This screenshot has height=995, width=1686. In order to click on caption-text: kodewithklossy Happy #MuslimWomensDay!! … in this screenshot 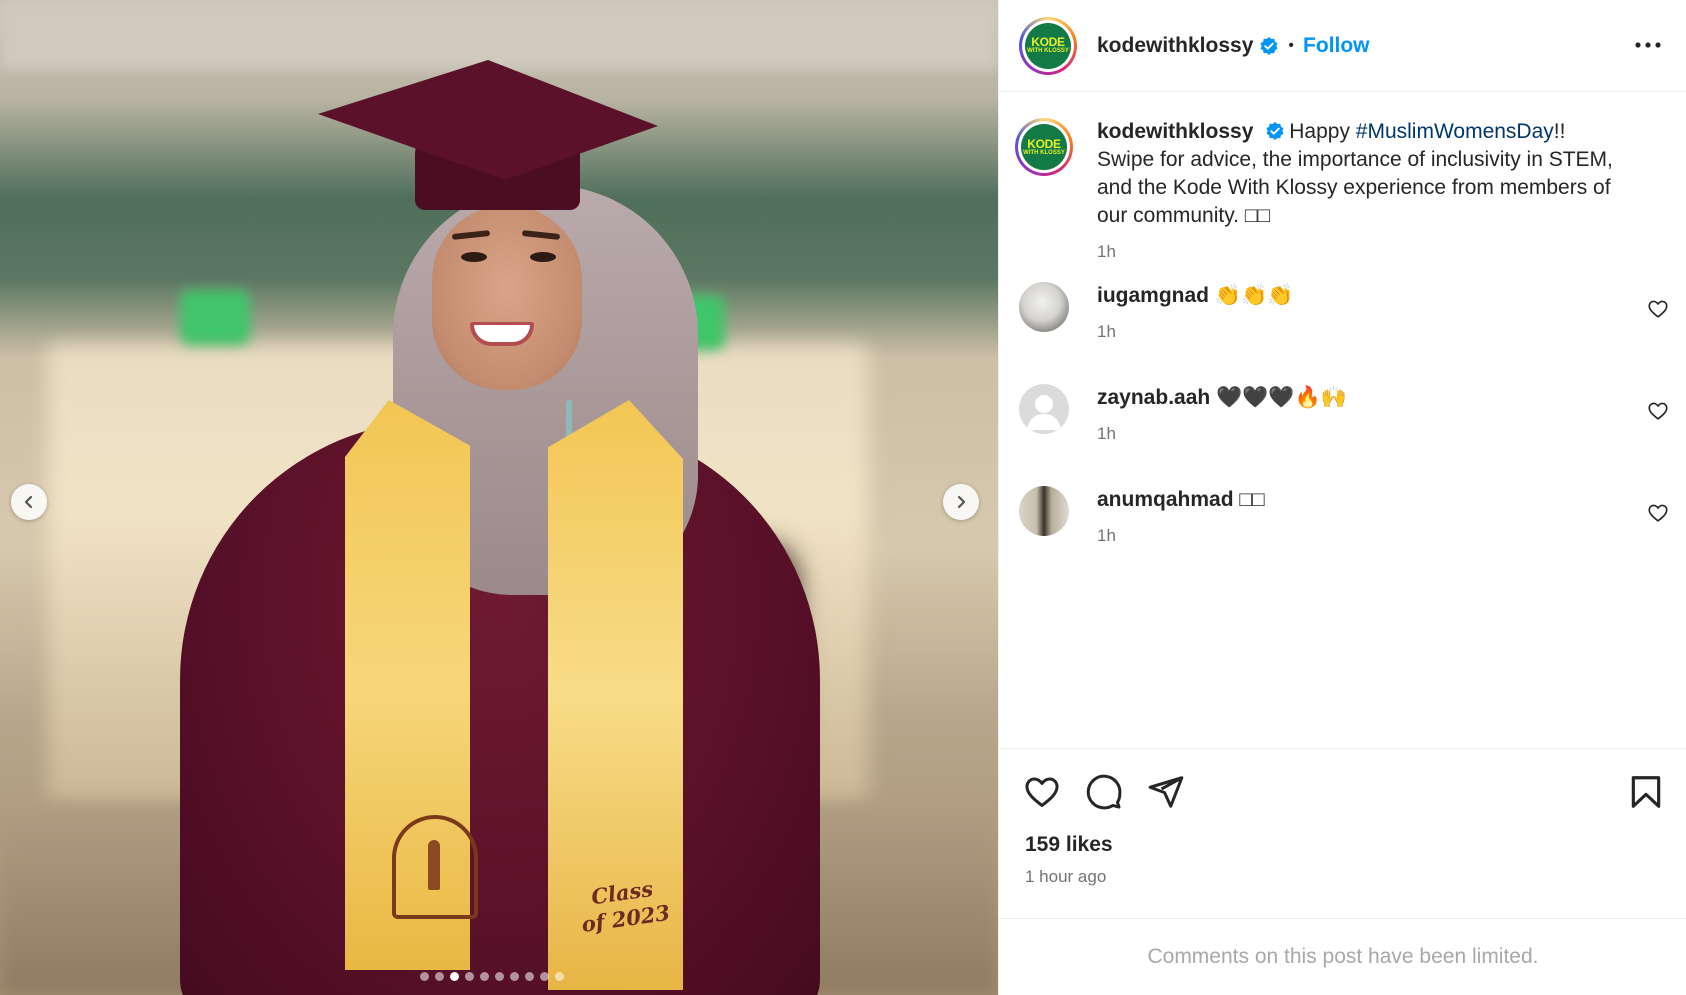, I will do `click(1362, 174)`.